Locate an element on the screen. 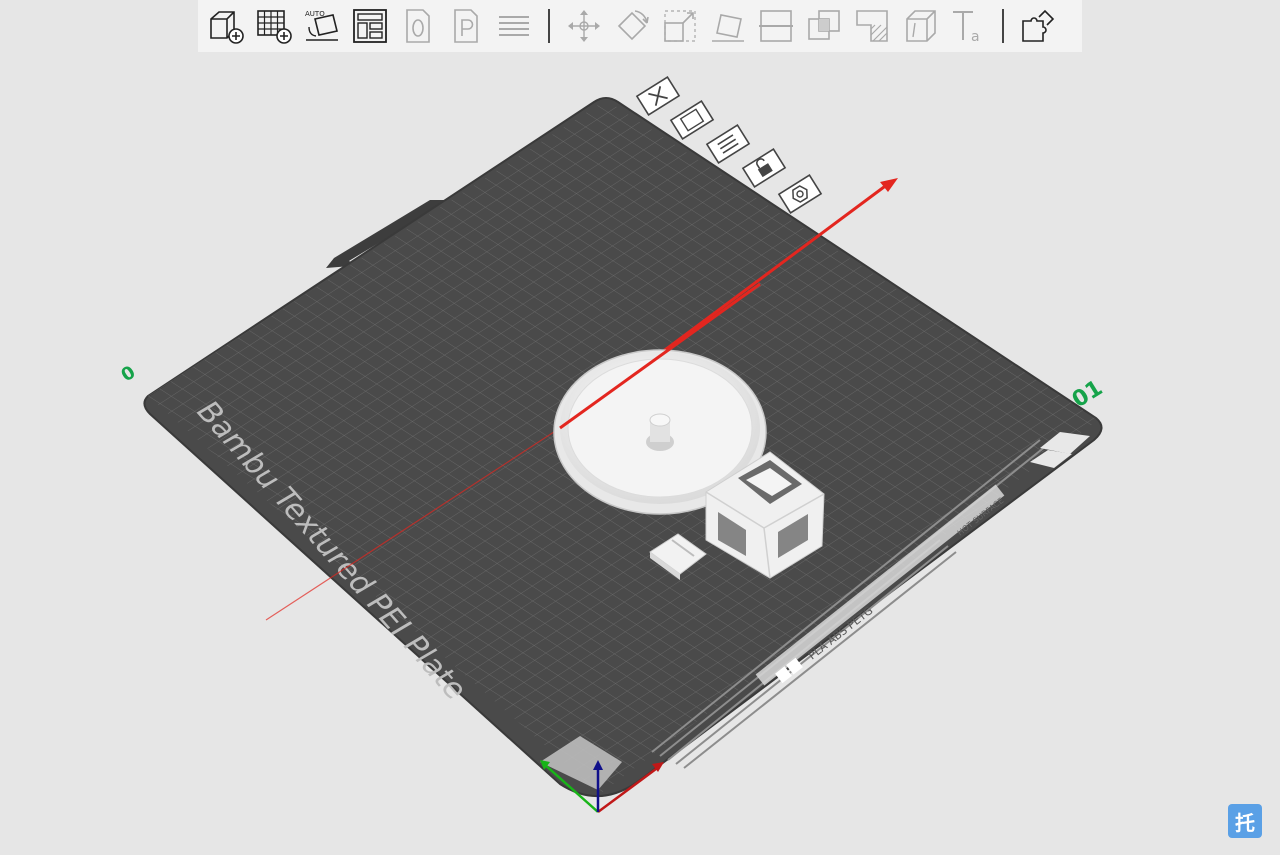  delete-plate-button is located at coordinates (658, 96).